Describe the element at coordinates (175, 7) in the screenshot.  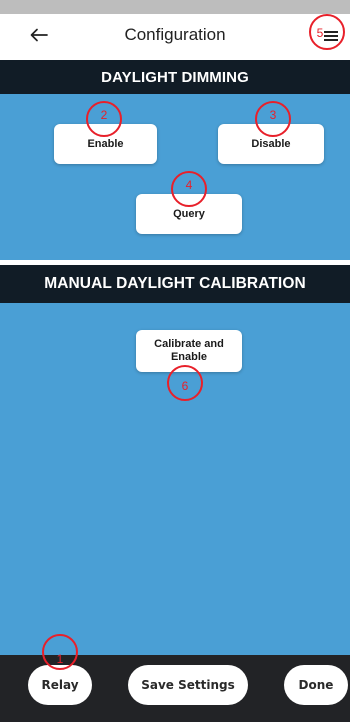
I see `status-bar` at that location.